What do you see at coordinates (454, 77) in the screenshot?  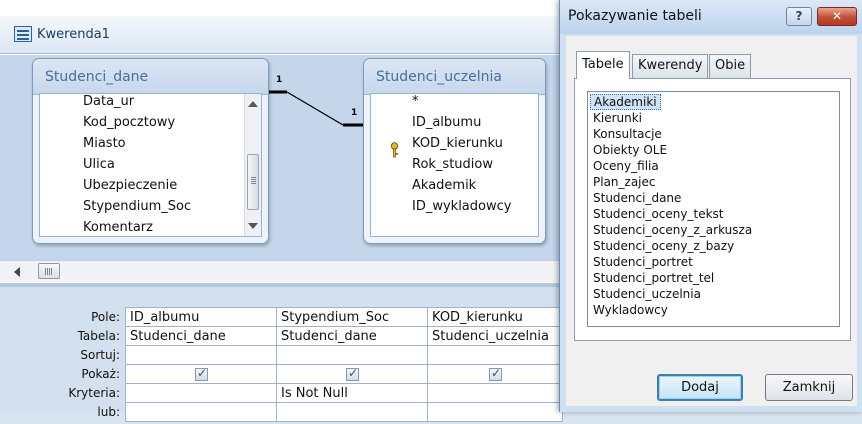 I see `field-list-title: Studenci_uczelnia` at bounding box center [454, 77].